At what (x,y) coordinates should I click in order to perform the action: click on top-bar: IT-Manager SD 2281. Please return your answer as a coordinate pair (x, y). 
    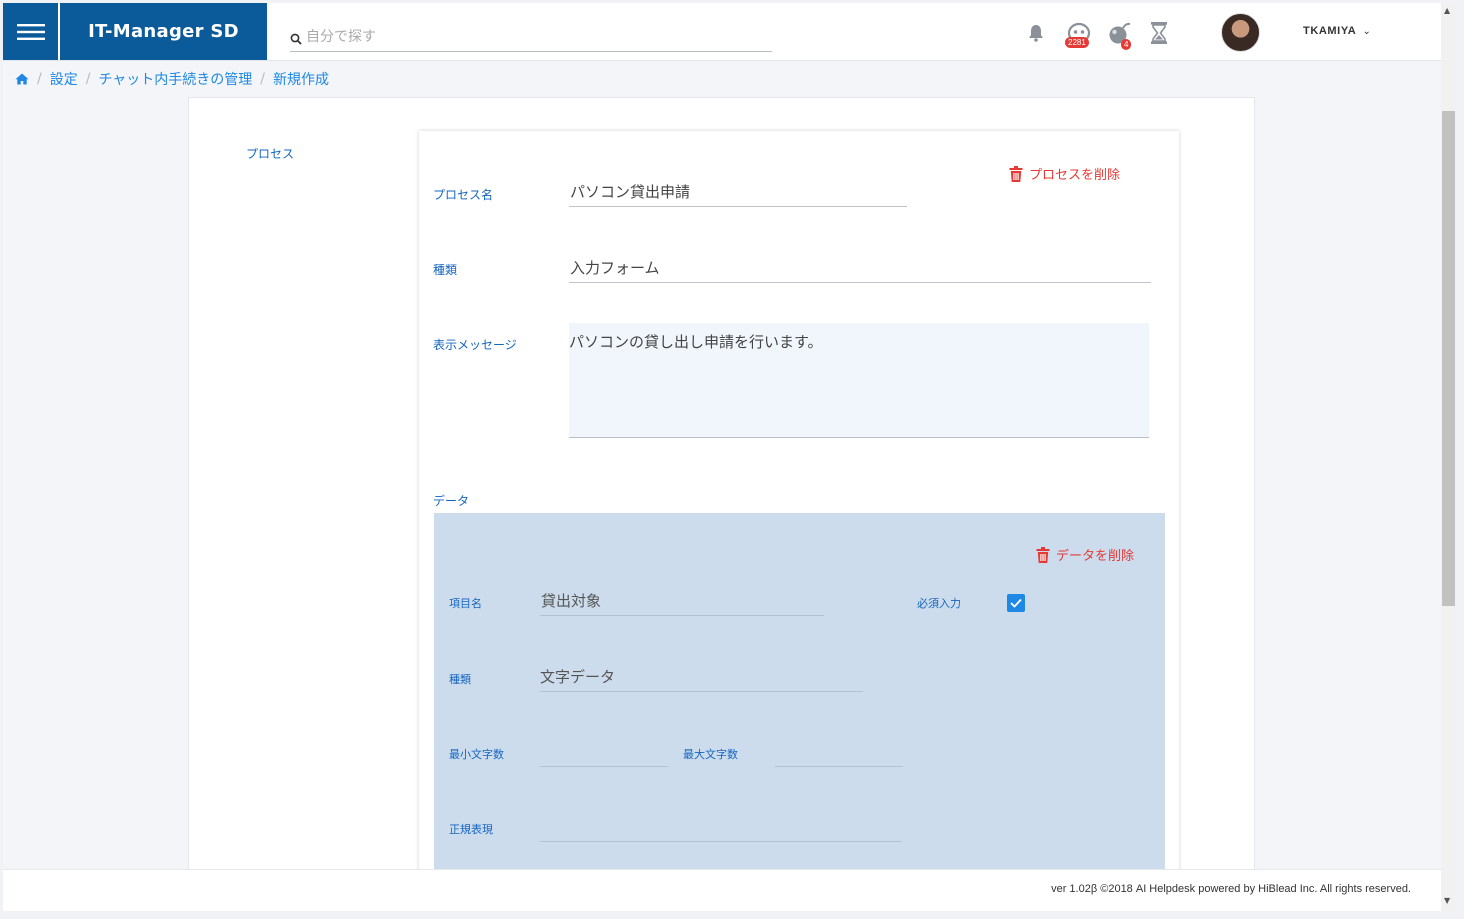
    Looking at the image, I should click on (722, 32).